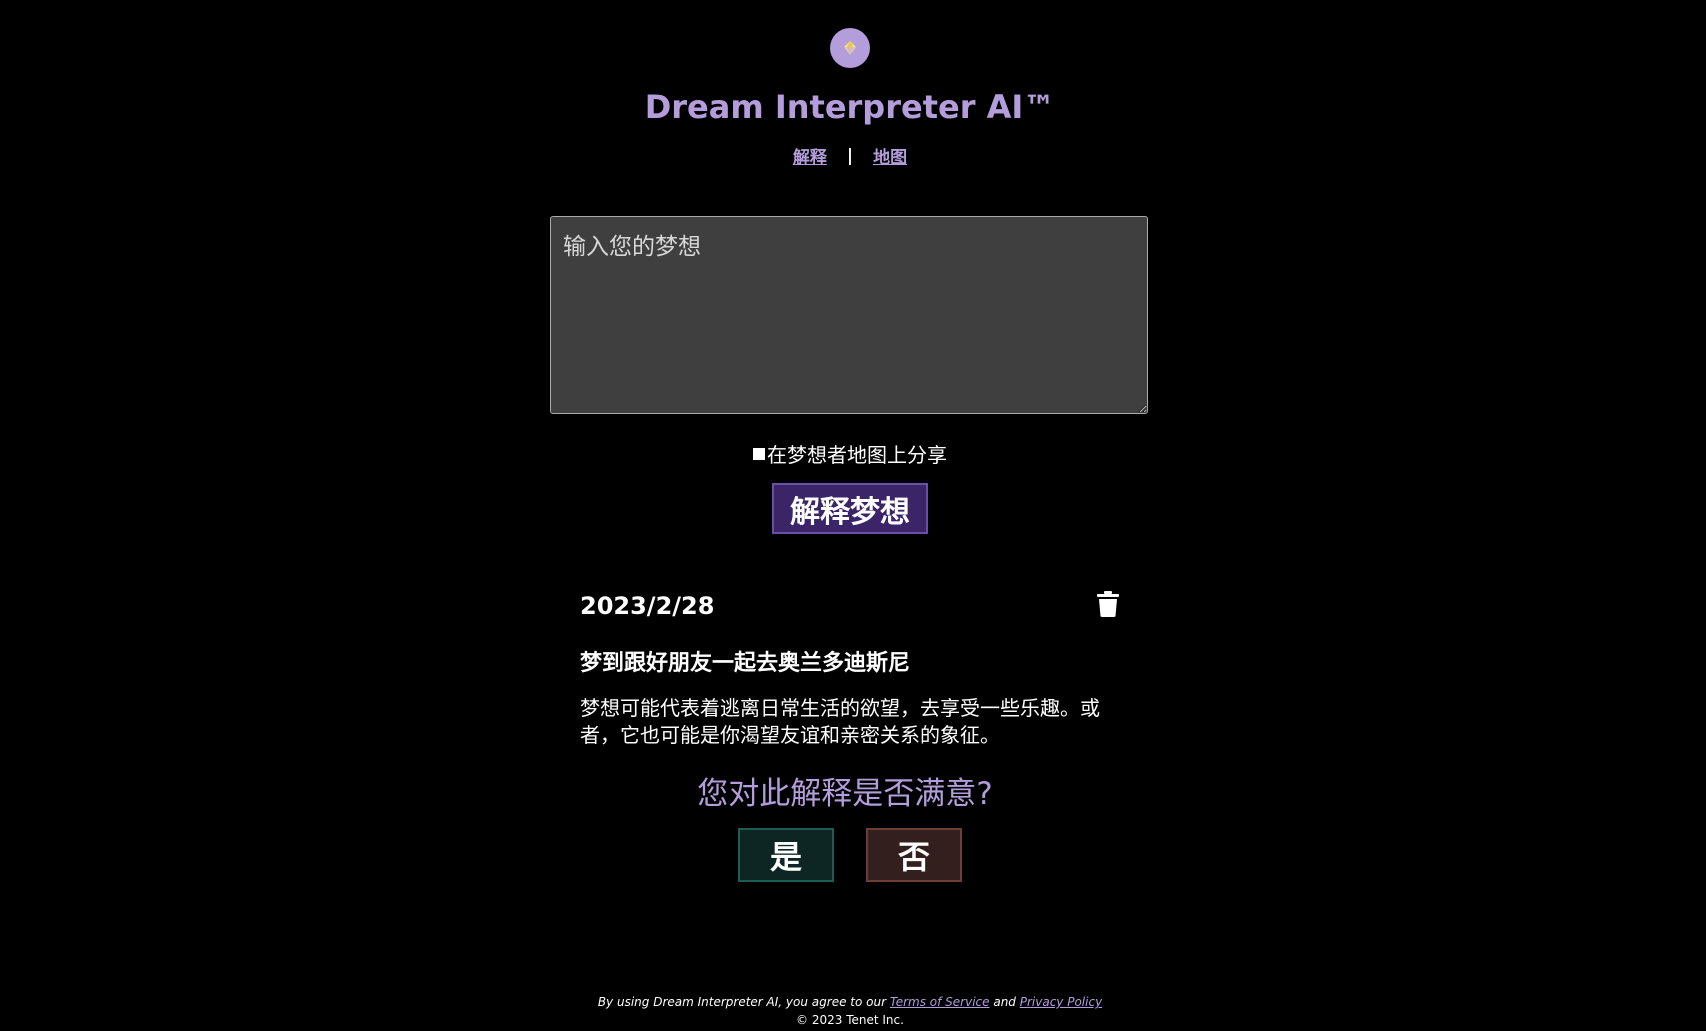 This screenshot has width=1706, height=1031. What do you see at coordinates (786, 855) in the screenshot?
I see `yes-button: 是` at bounding box center [786, 855].